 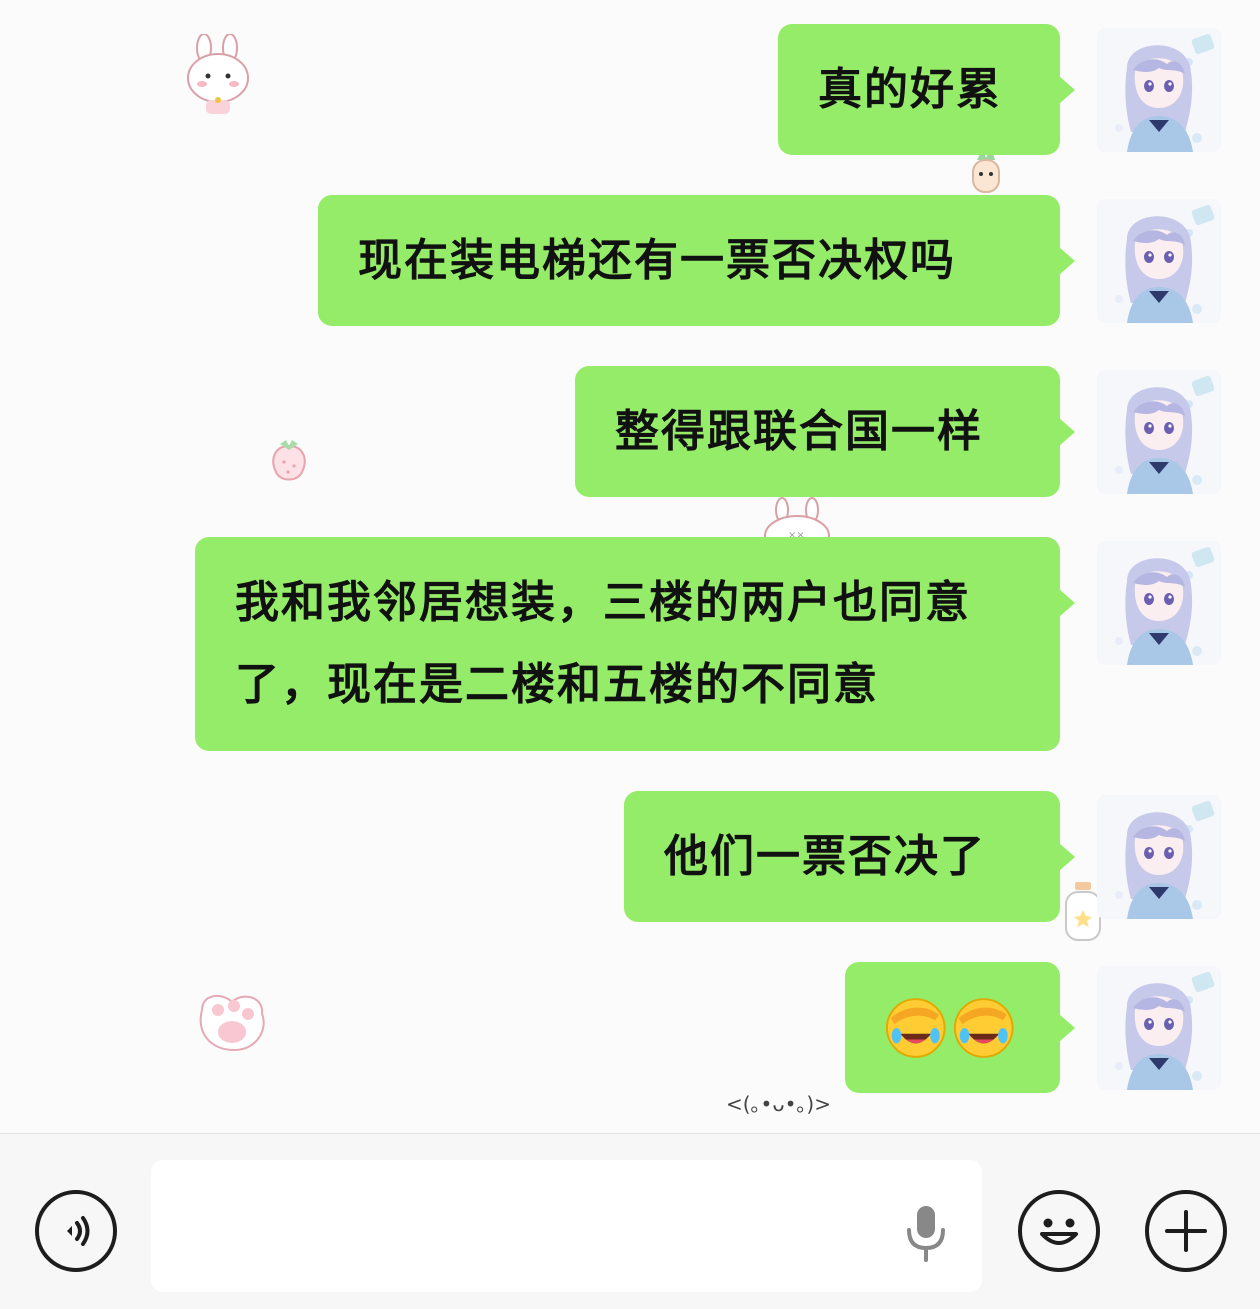 What do you see at coordinates (910, 89) in the screenshot?
I see `message-text: 真的好累` at bounding box center [910, 89].